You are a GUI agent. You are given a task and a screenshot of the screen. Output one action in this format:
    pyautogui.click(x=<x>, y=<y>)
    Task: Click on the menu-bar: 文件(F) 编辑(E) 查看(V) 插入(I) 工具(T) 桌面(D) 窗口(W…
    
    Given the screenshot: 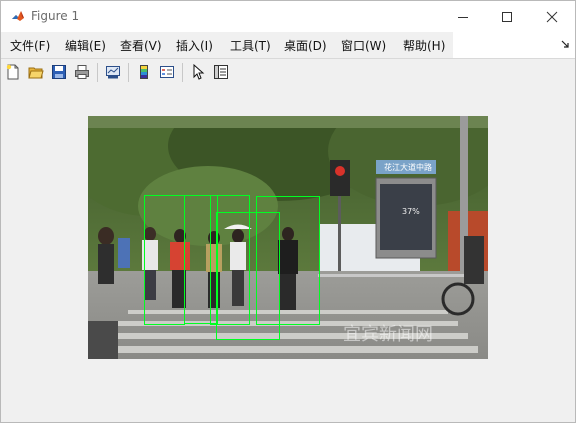 What is the action you would take?
    pyautogui.click(x=288, y=45)
    